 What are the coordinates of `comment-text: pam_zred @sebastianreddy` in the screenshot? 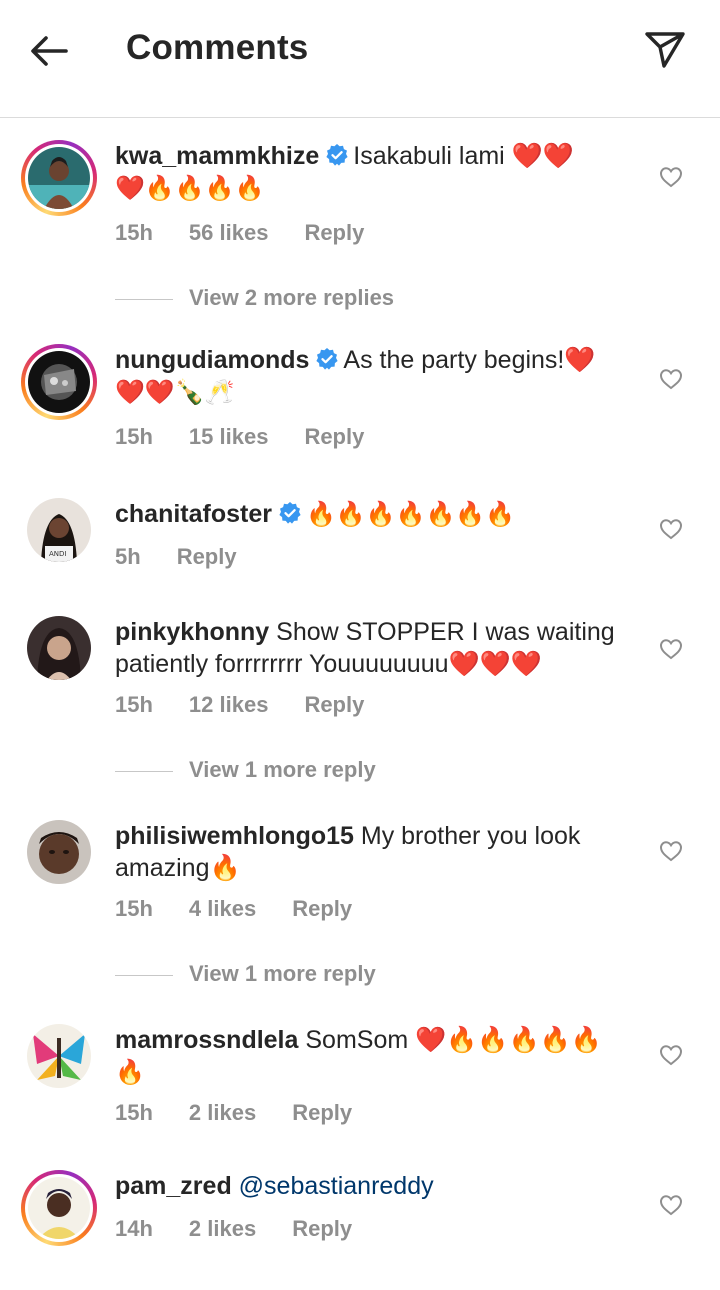 It's located at (375, 1186).